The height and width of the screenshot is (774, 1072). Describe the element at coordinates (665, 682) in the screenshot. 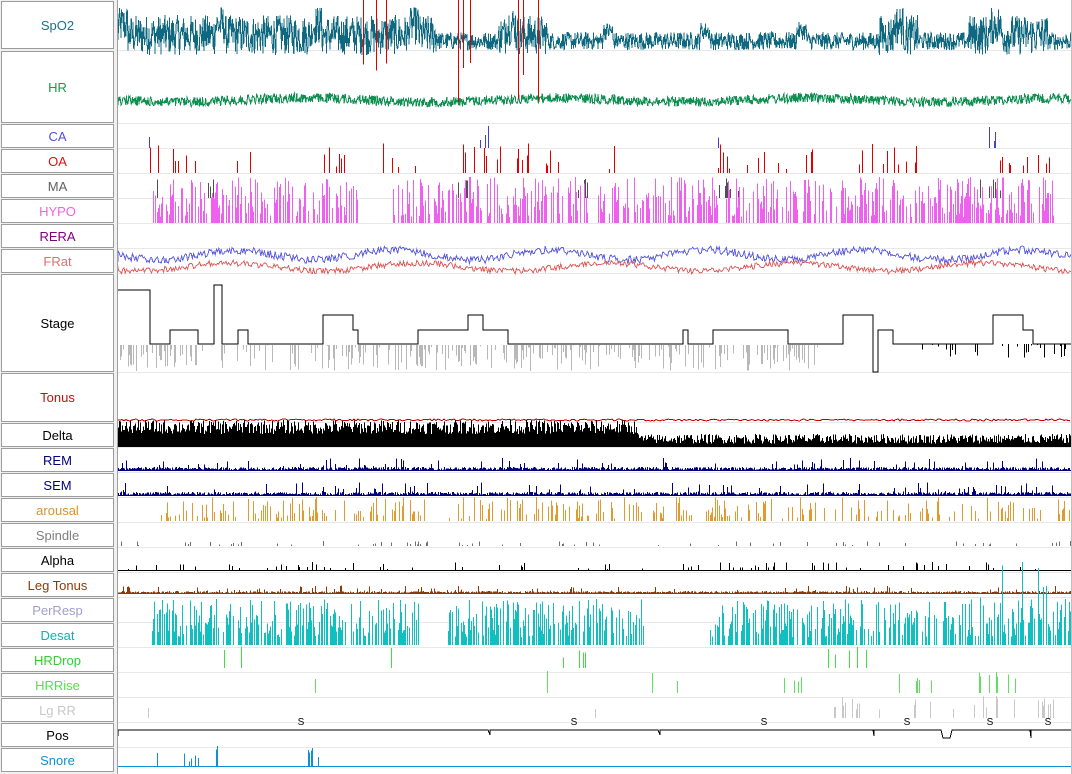

I see `hrrise-events` at that location.